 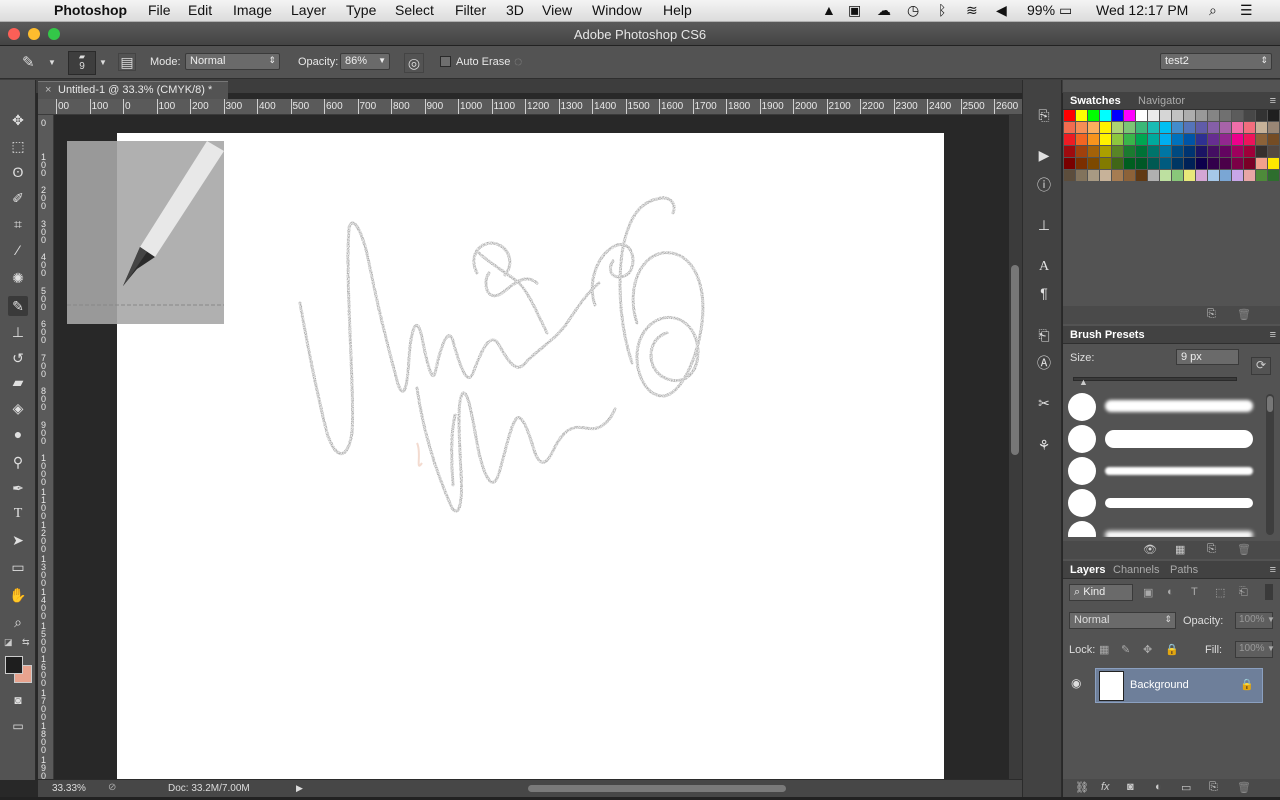 I want to click on layer-filter-kind-select: ⌕ Kind, so click(x=1101, y=592).